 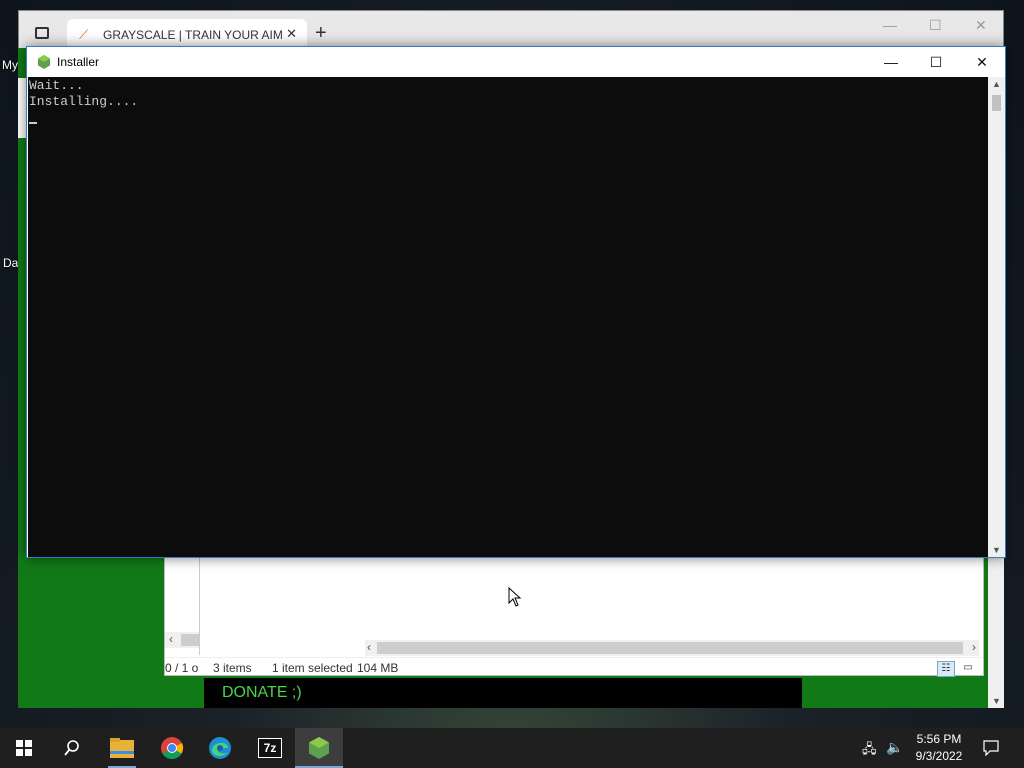 What do you see at coordinates (996, 632) in the screenshot?
I see `page-scrollbar: ▼` at bounding box center [996, 632].